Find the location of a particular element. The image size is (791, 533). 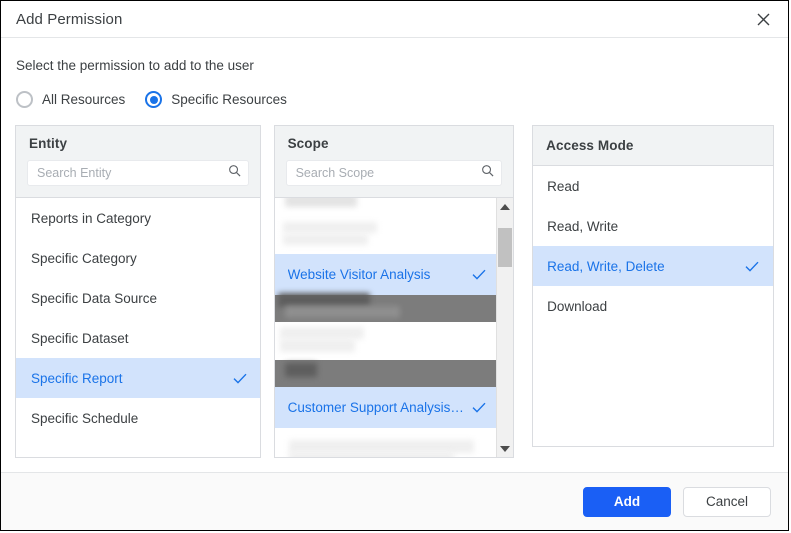

access-mode-list-item-selected: Read, Write, Delete is located at coordinates (653, 266).